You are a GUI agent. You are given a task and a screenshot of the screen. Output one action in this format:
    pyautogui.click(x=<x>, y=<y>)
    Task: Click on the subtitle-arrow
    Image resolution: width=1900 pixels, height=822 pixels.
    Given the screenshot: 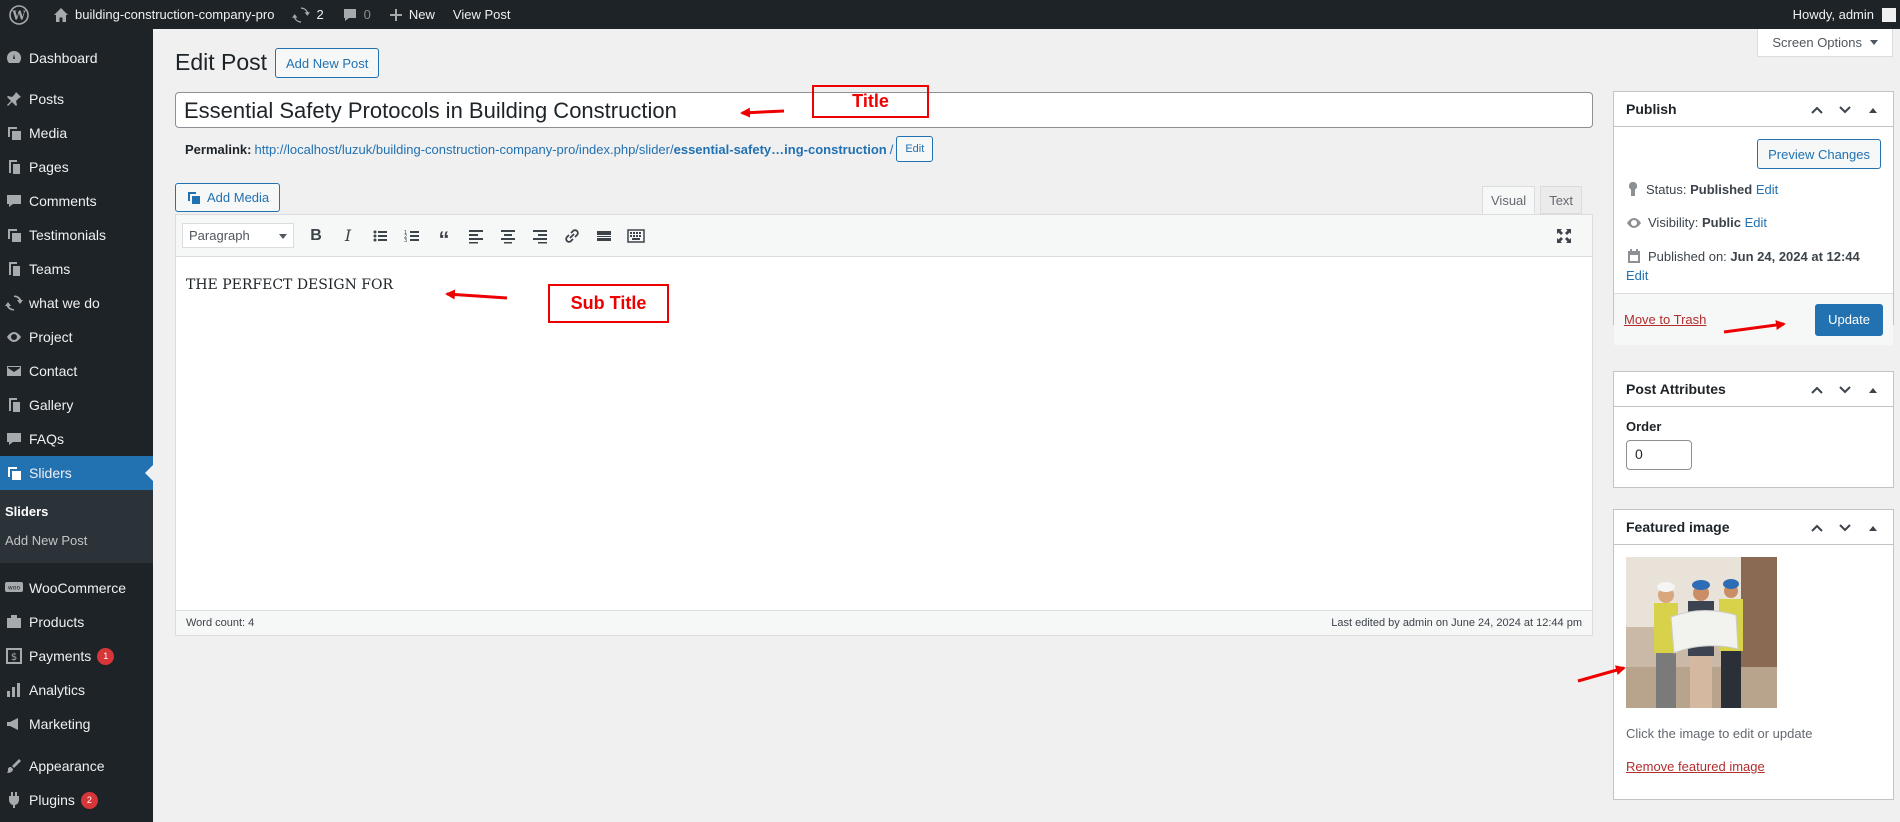 What is the action you would take?
    pyautogui.click(x=476, y=294)
    